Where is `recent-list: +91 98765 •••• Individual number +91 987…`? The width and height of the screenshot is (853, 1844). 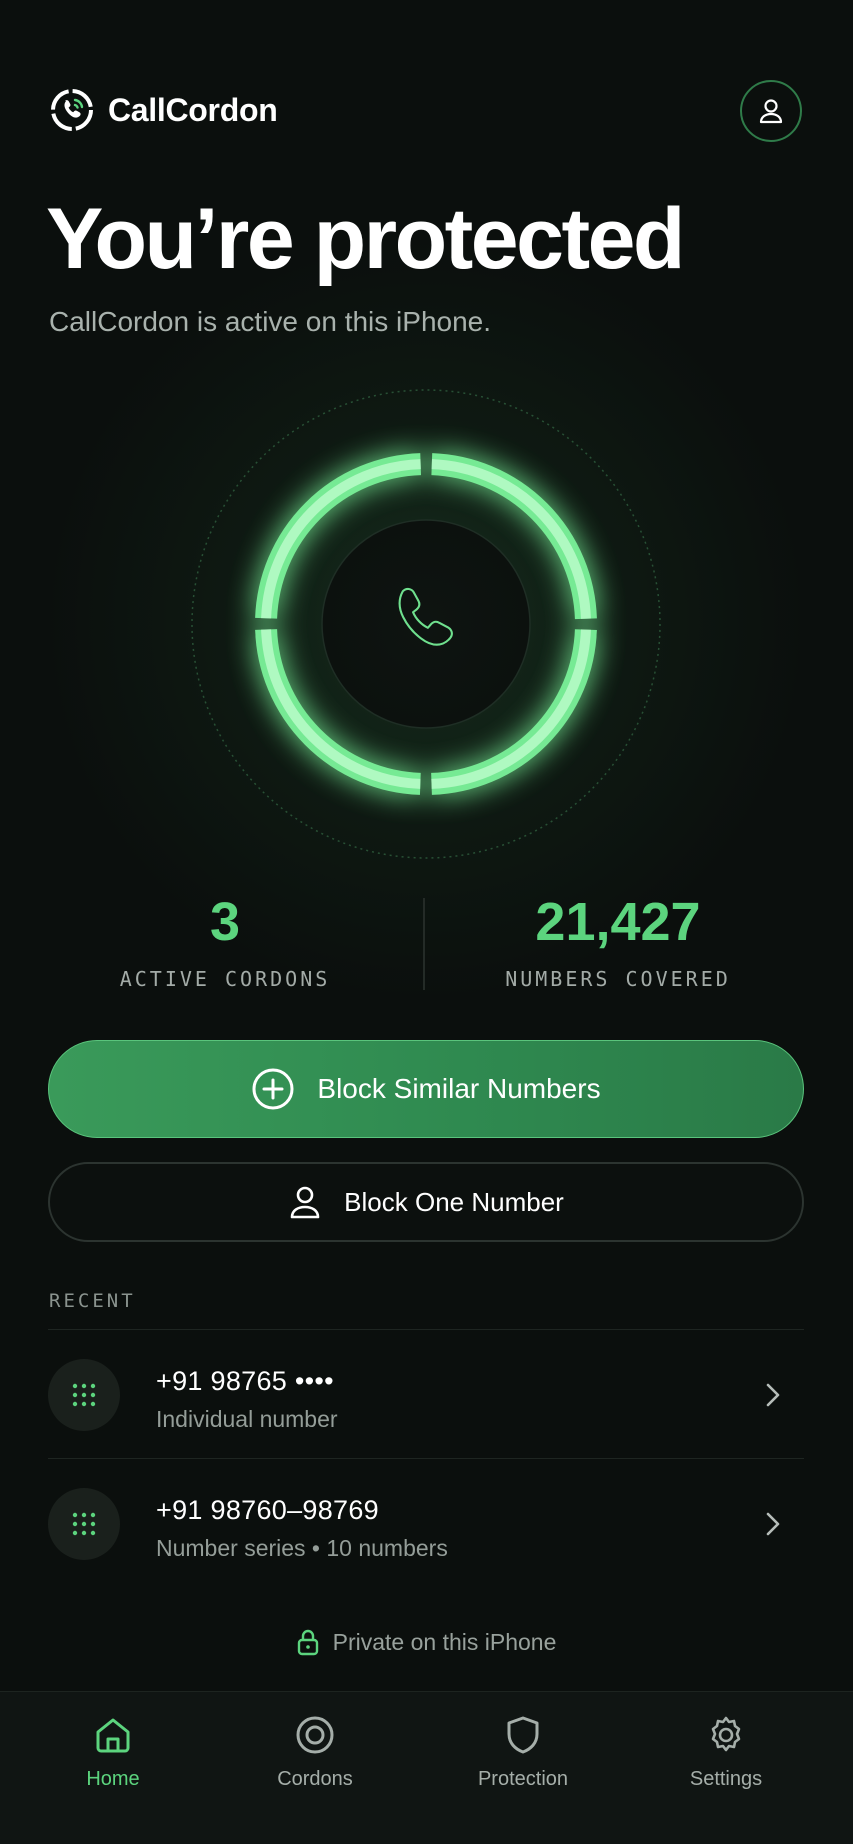
recent-list: +91 98765 •••• Individual number +91 987… is located at coordinates (426, 1458).